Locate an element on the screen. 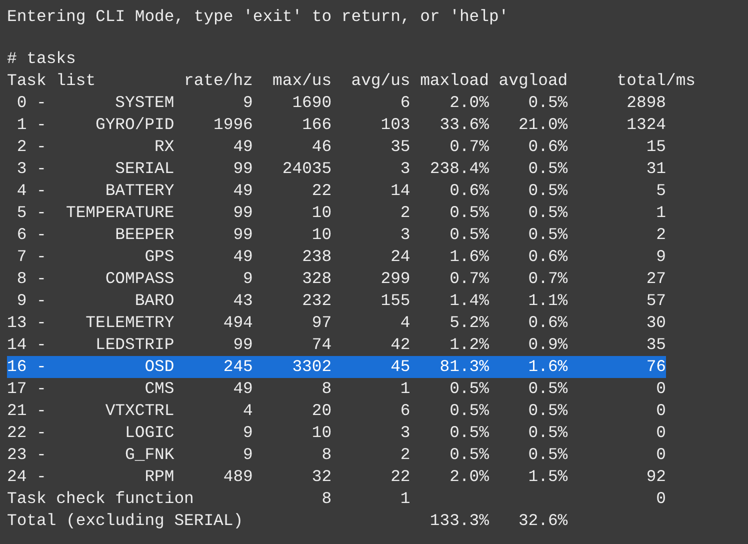 The image size is (748, 544). table-cell-text: LEDSTRIP is located at coordinates (134, 345).